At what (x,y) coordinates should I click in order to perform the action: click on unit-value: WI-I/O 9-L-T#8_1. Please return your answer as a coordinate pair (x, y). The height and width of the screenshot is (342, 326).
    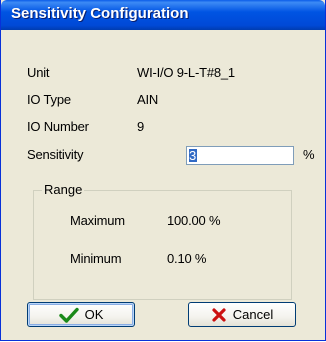
    Looking at the image, I should click on (186, 72).